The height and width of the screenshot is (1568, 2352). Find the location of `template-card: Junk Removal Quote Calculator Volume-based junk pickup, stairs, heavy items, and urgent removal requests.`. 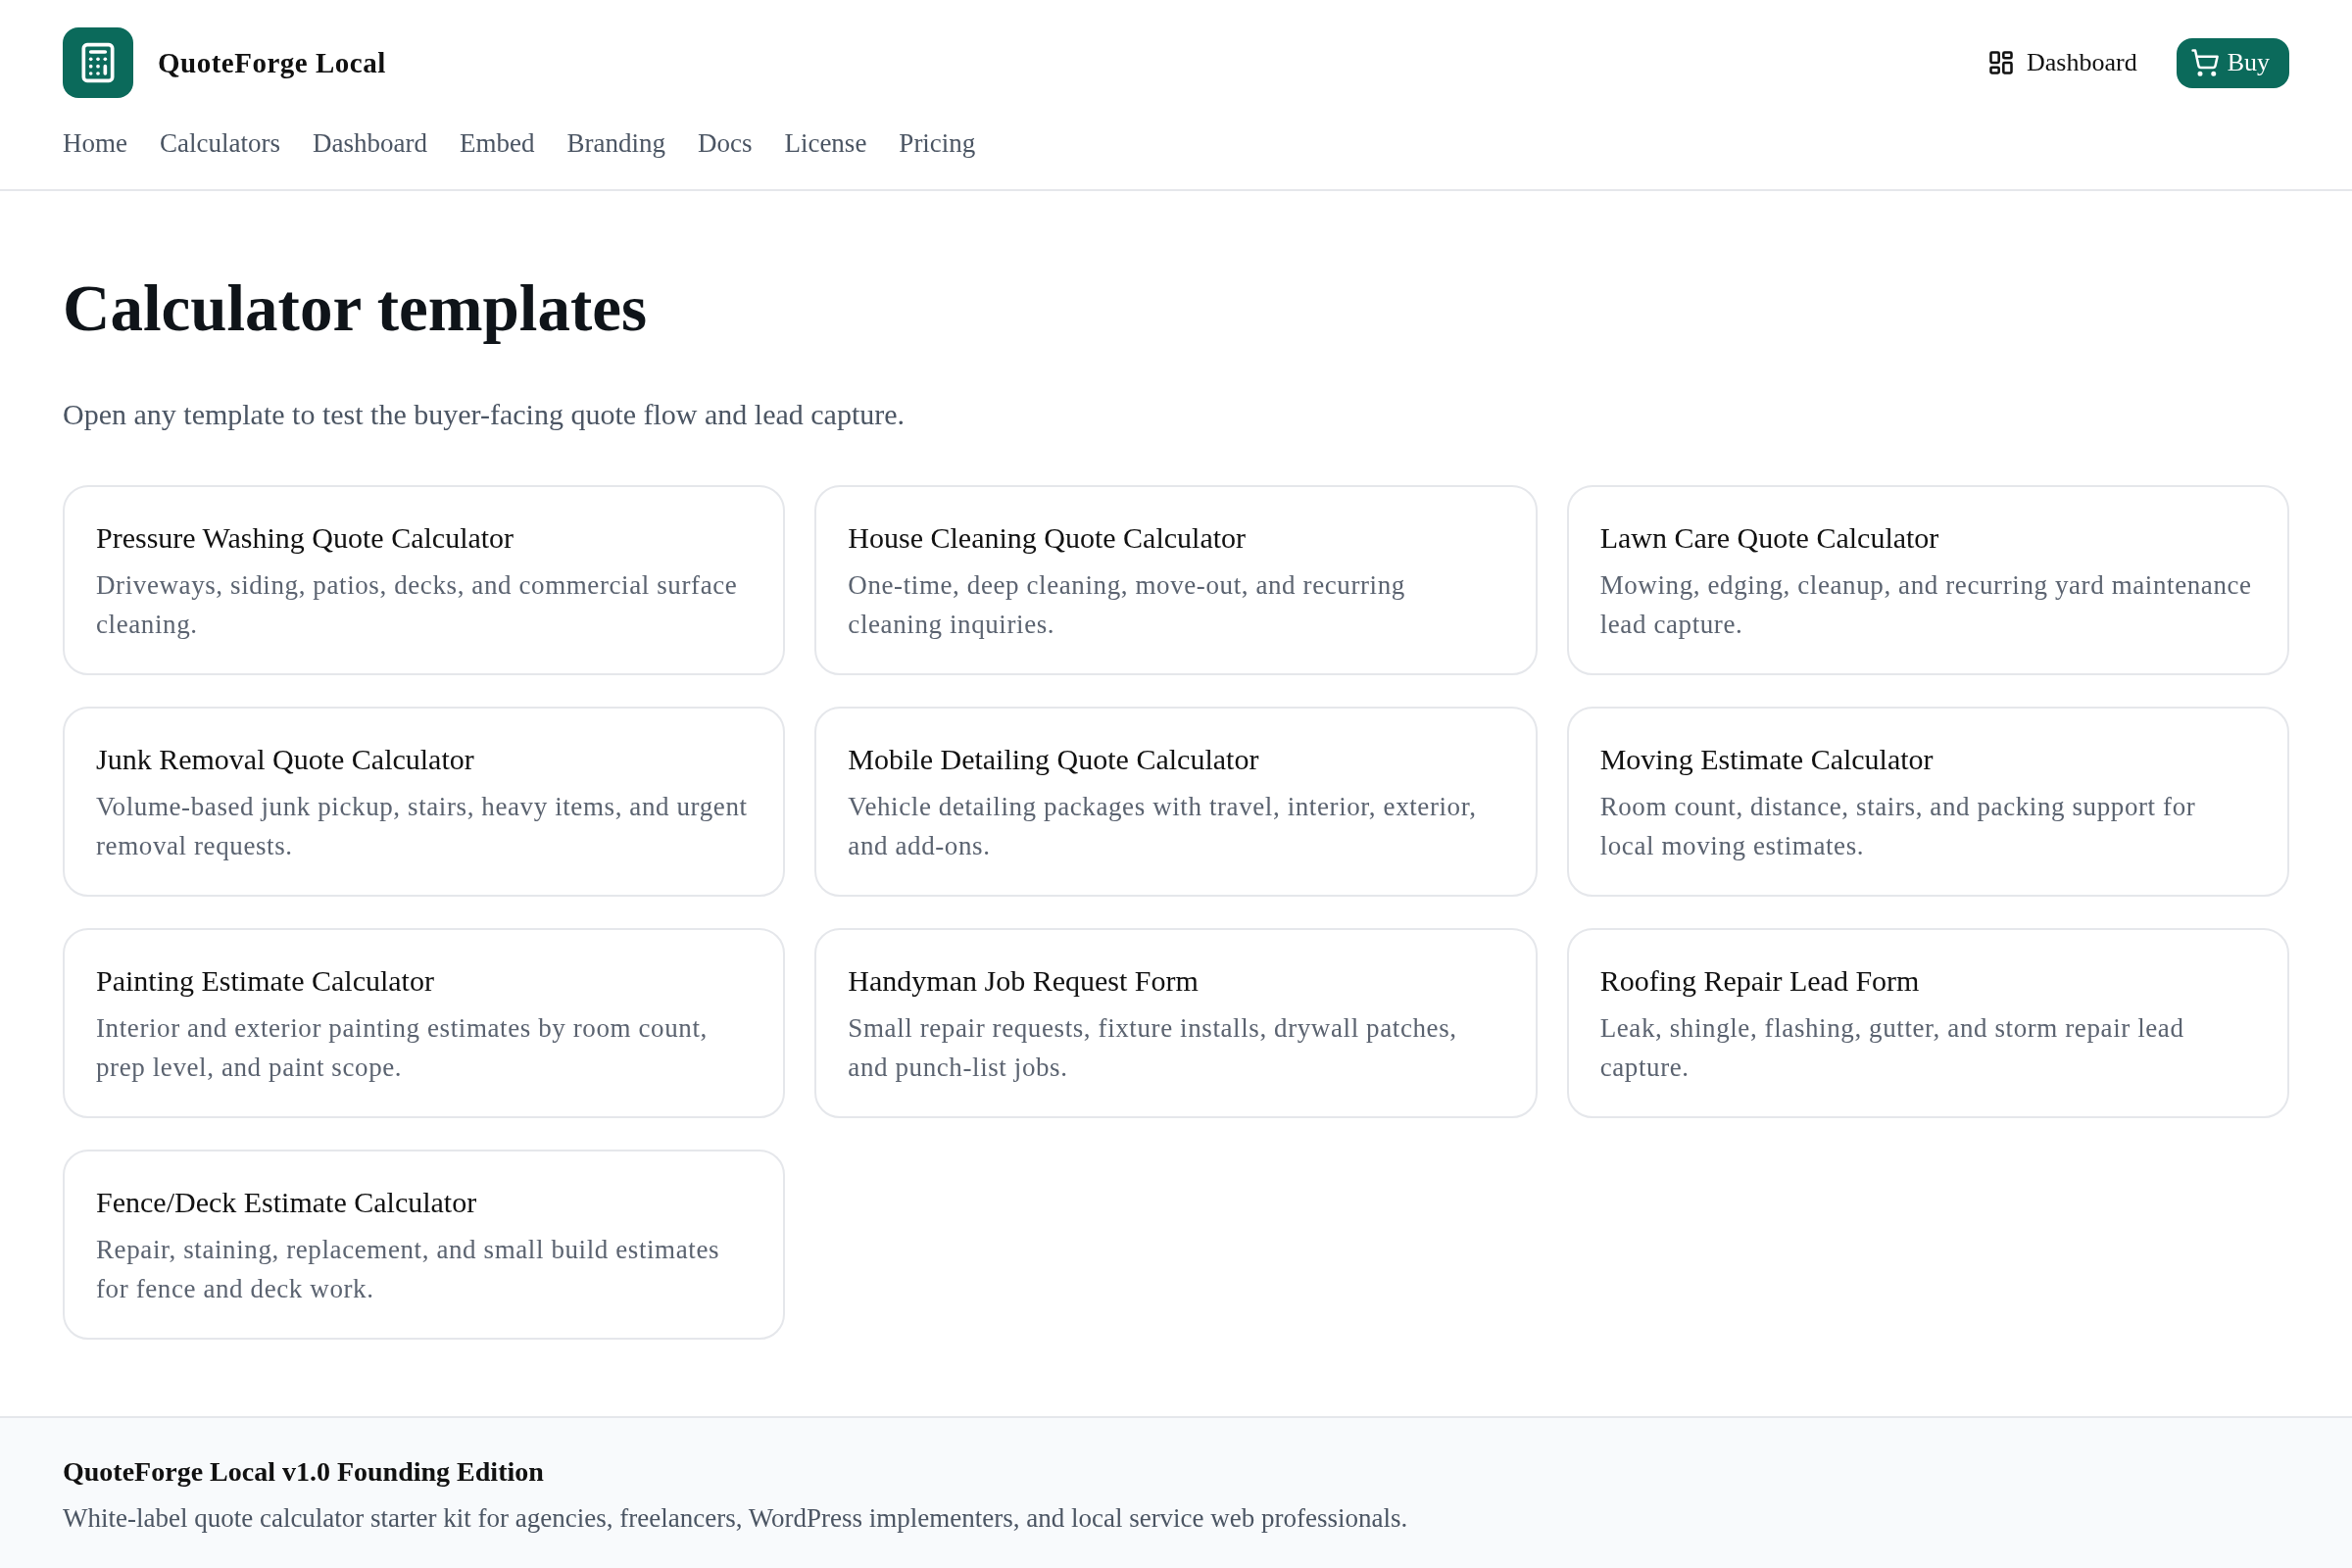

template-card: Junk Removal Quote Calculator Volume-based junk pickup, stairs, heavy items, and urgent removal requests. is located at coordinates (424, 802).